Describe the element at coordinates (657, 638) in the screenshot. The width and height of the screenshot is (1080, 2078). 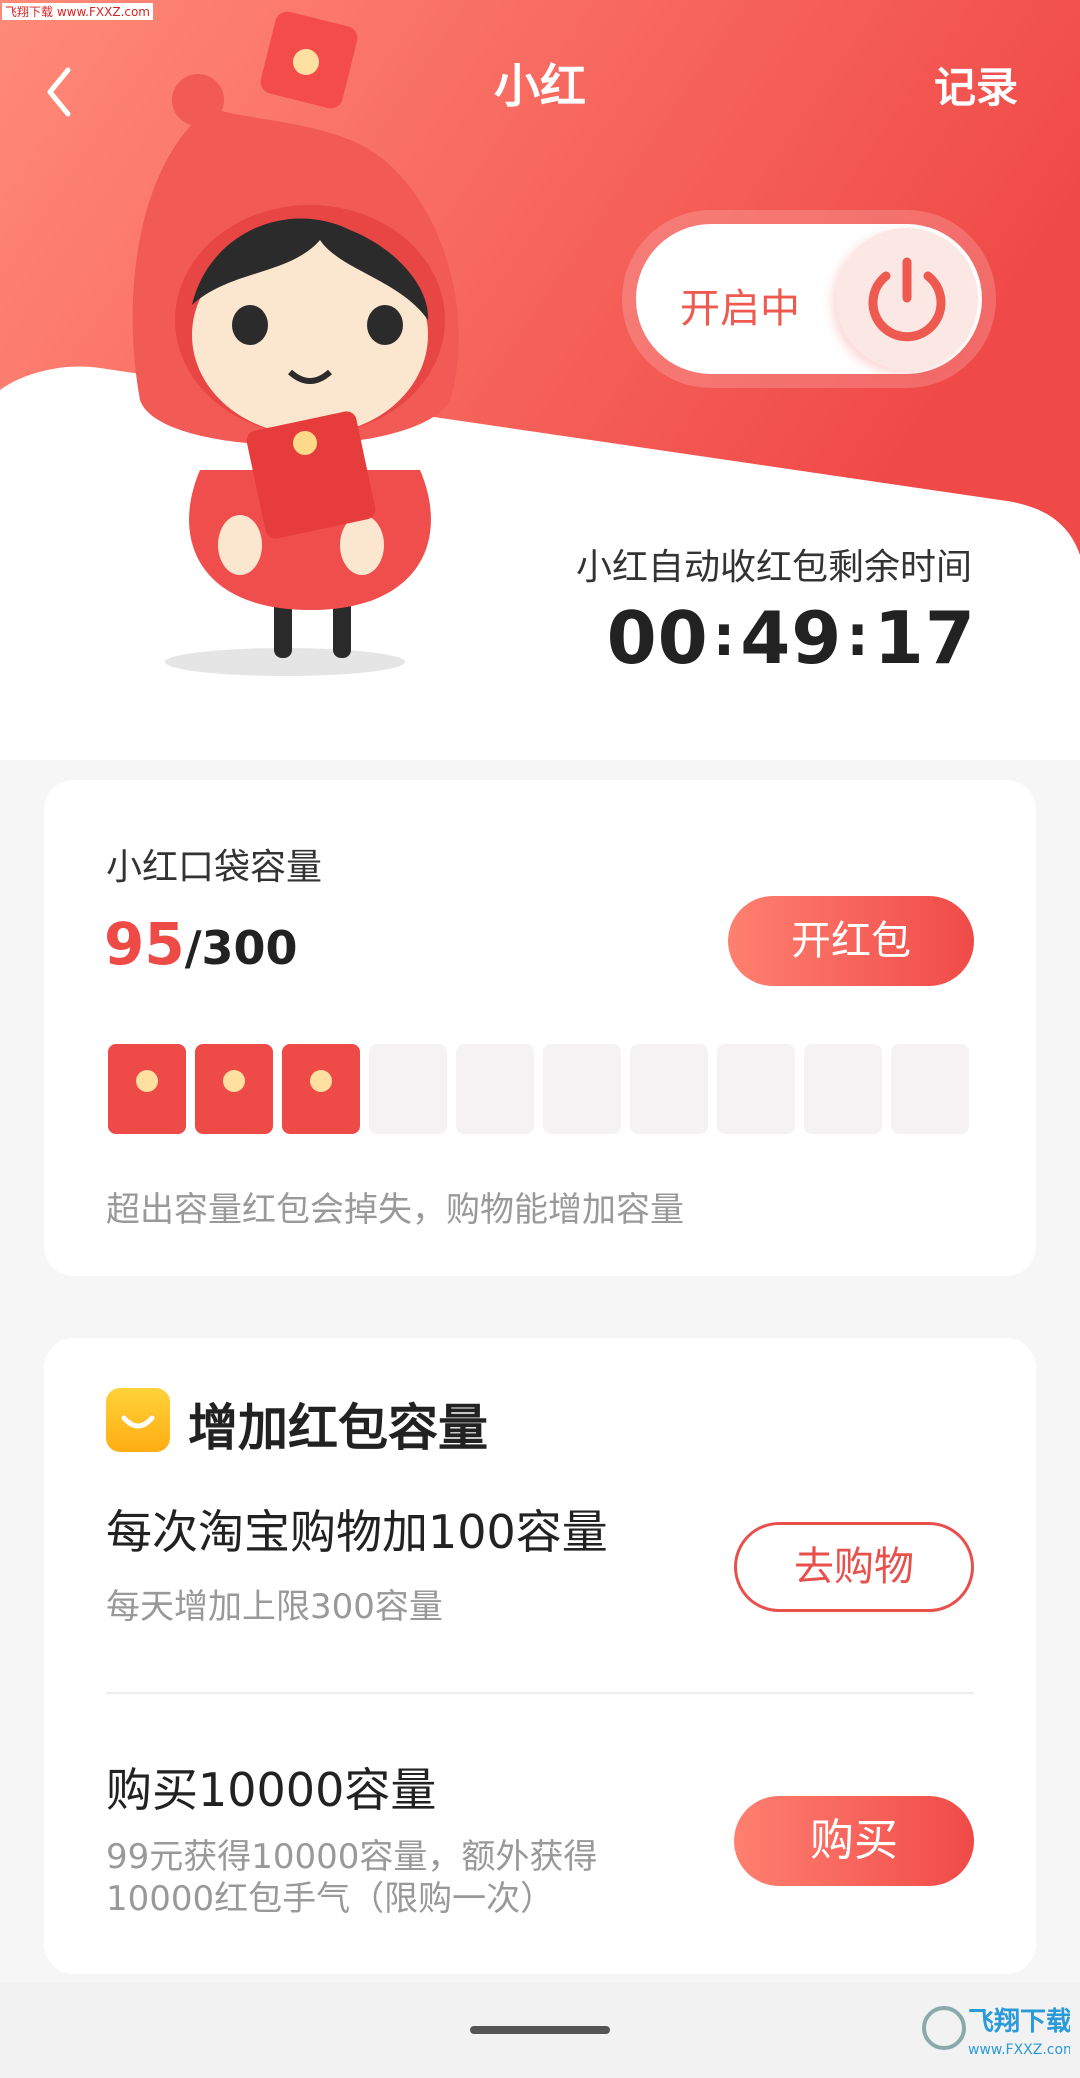
I see `timer-hours: 00` at that location.